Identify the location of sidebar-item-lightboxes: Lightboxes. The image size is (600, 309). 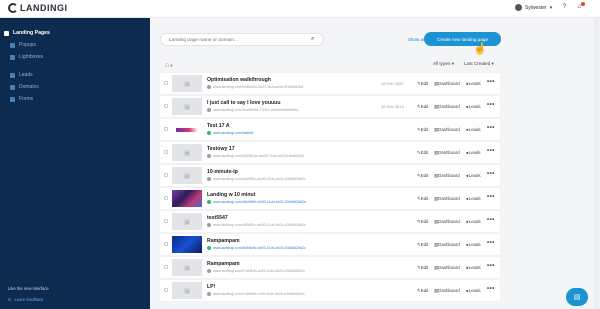
(26, 57).